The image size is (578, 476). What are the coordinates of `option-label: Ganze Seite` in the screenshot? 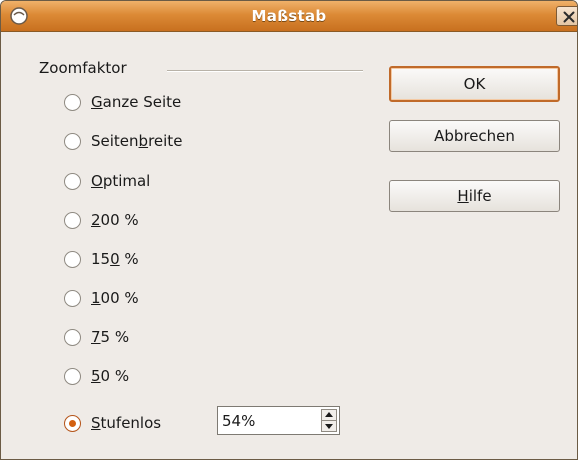 It's located at (136, 102).